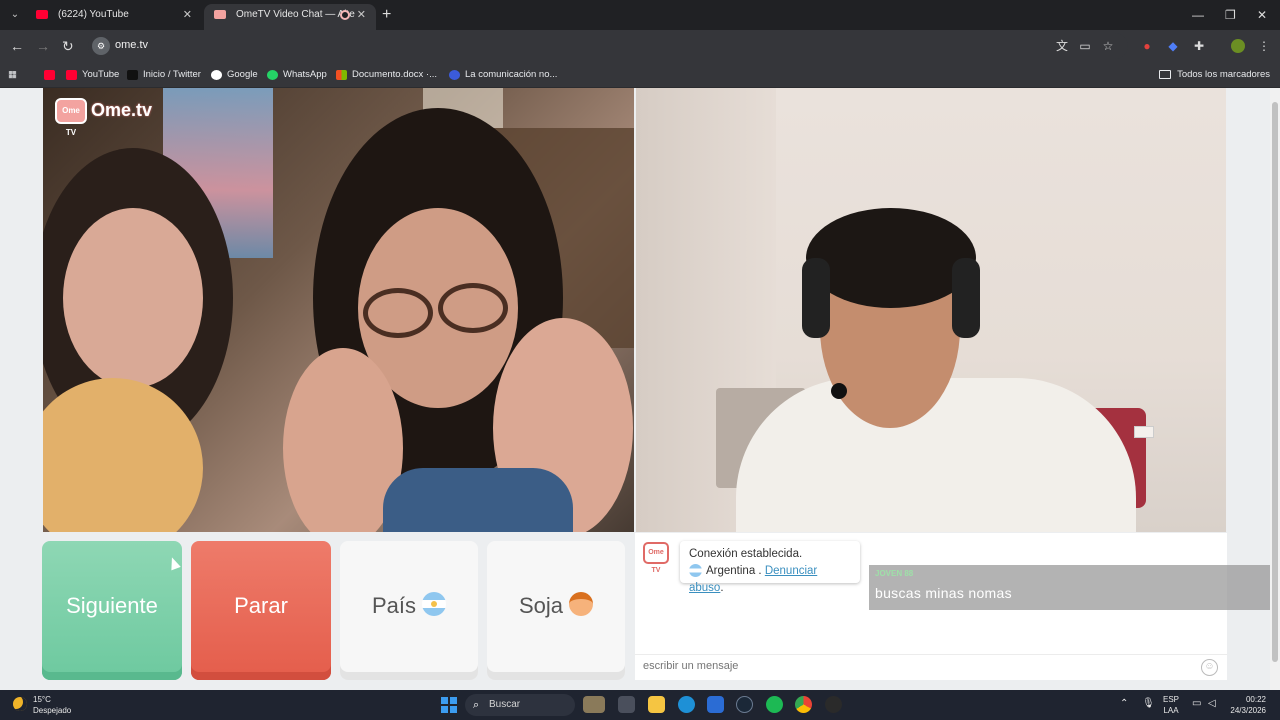 This screenshot has height=720, width=1280. What do you see at coordinates (449, 705) in the screenshot?
I see `windows-start-icon` at bounding box center [449, 705].